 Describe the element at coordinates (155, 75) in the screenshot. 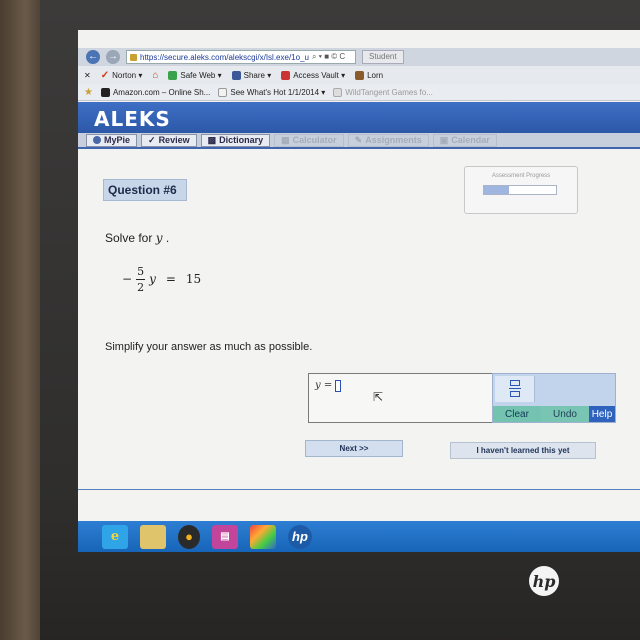

I see `home-icon: ⌂` at that location.